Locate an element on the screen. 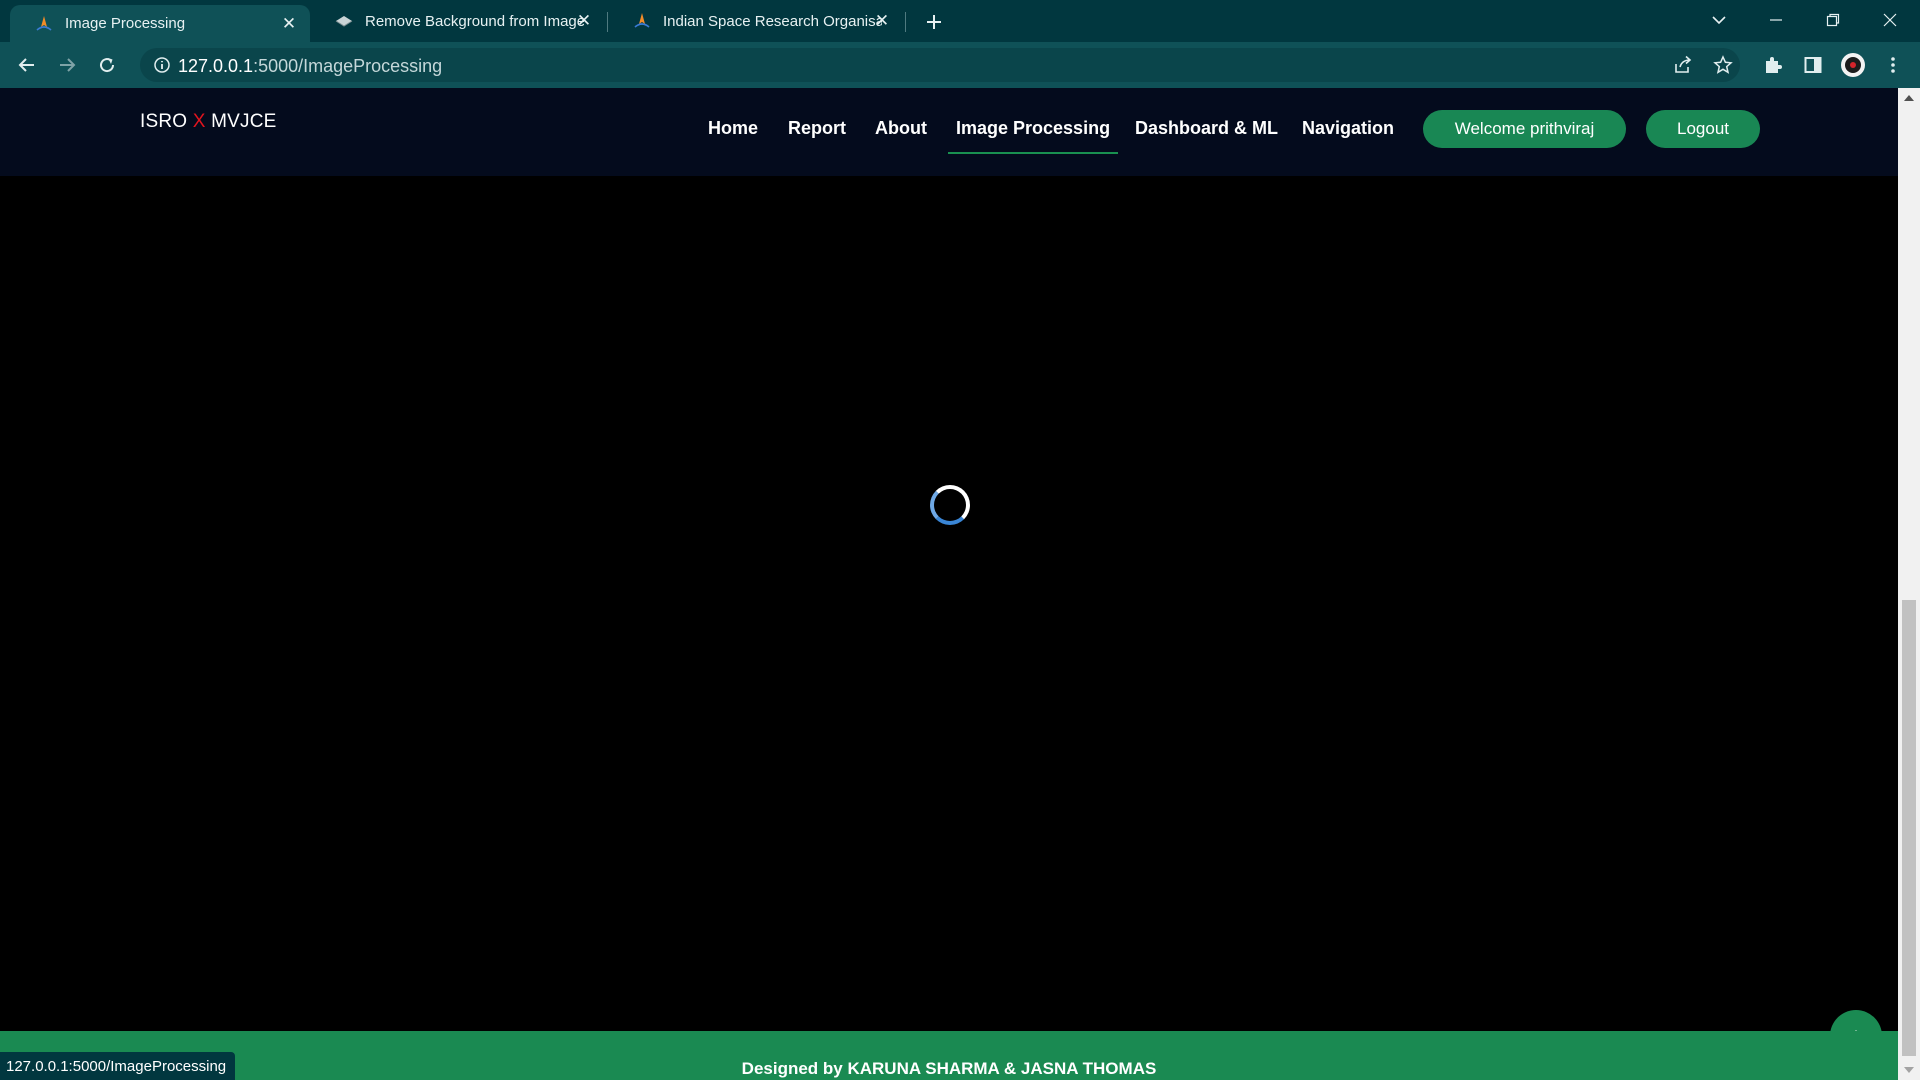 The width and height of the screenshot is (1920, 1080). browser-toolbar: 127.0.0.1:5000/ImageProcessing is located at coordinates (960, 65).